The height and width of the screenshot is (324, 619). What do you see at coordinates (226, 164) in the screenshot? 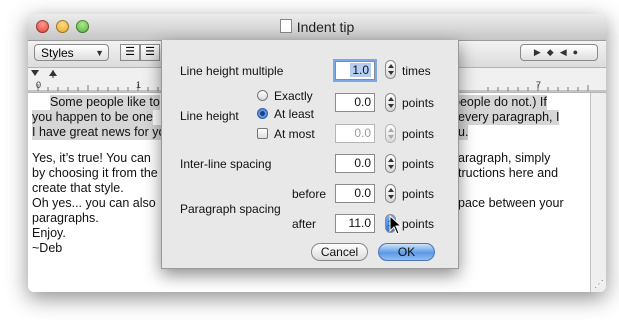
I see `inter-line-spacing-label: Inter-line spacing` at bounding box center [226, 164].